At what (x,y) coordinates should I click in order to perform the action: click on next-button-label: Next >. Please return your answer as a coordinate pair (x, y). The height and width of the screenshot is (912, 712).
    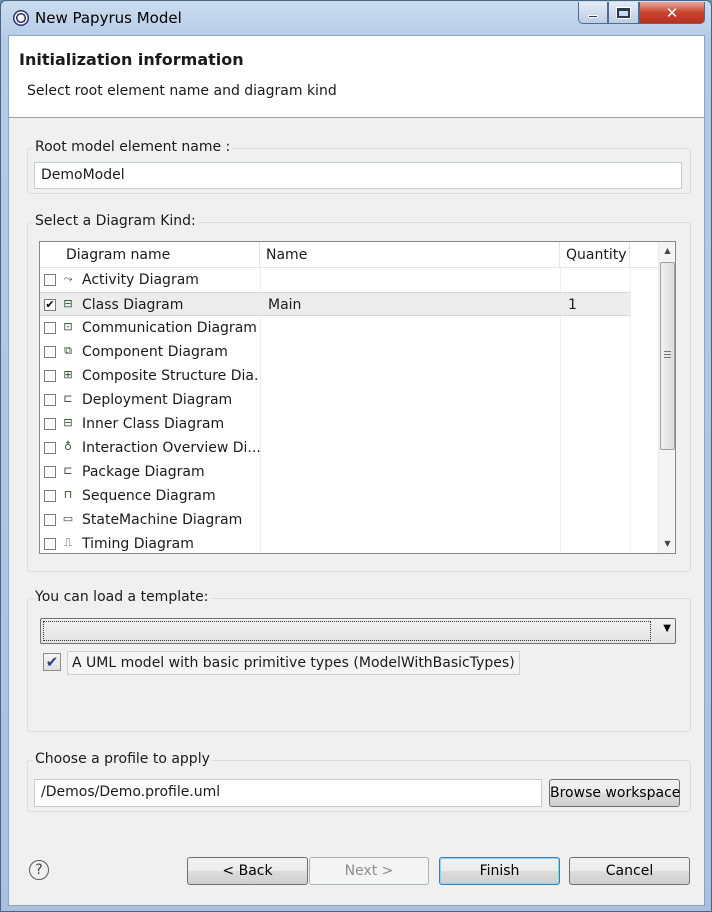
    Looking at the image, I should click on (369, 871).